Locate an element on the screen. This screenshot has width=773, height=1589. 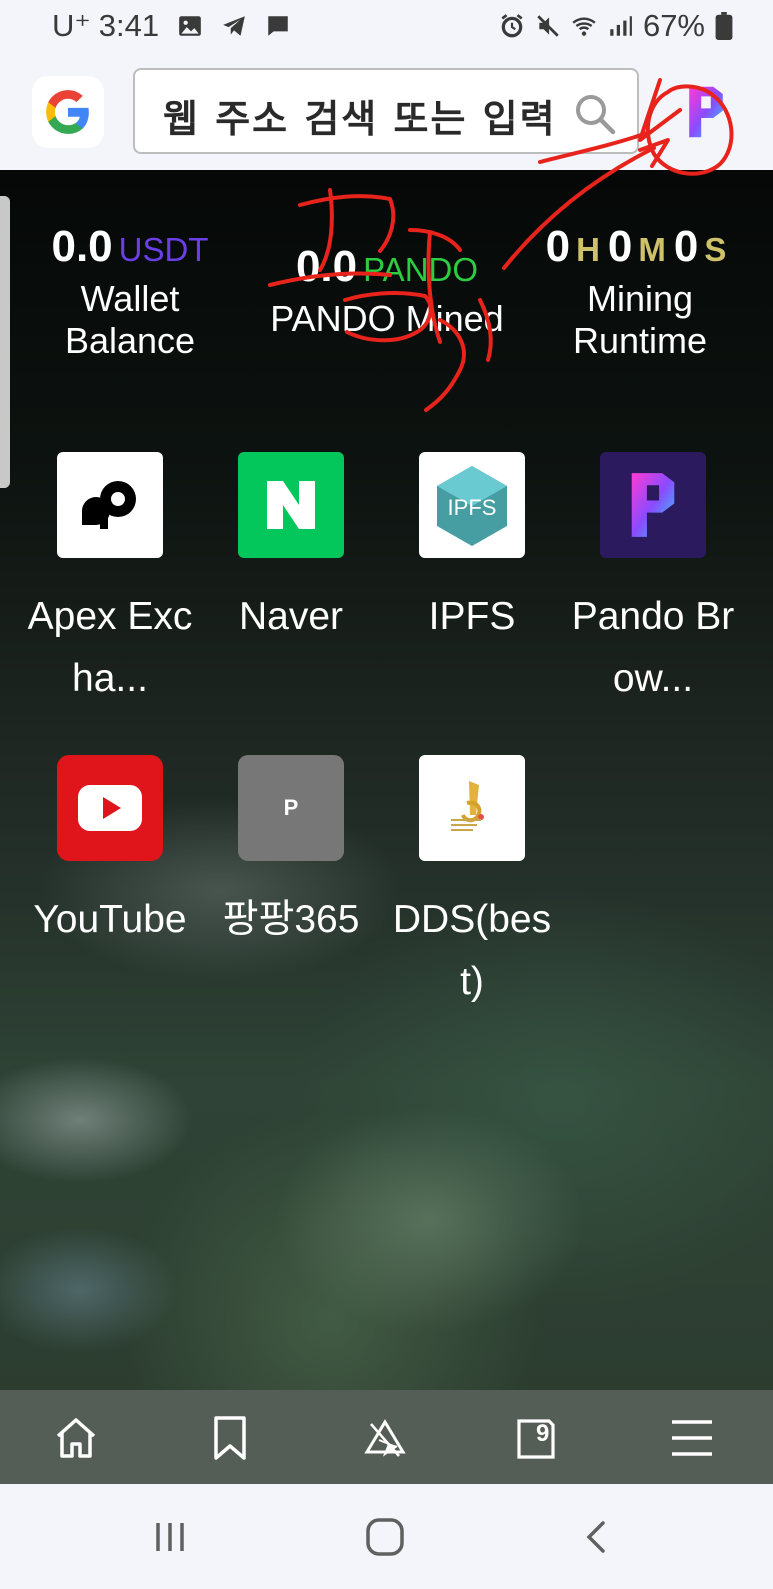
apex-icon is located at coordinates (110, 505).